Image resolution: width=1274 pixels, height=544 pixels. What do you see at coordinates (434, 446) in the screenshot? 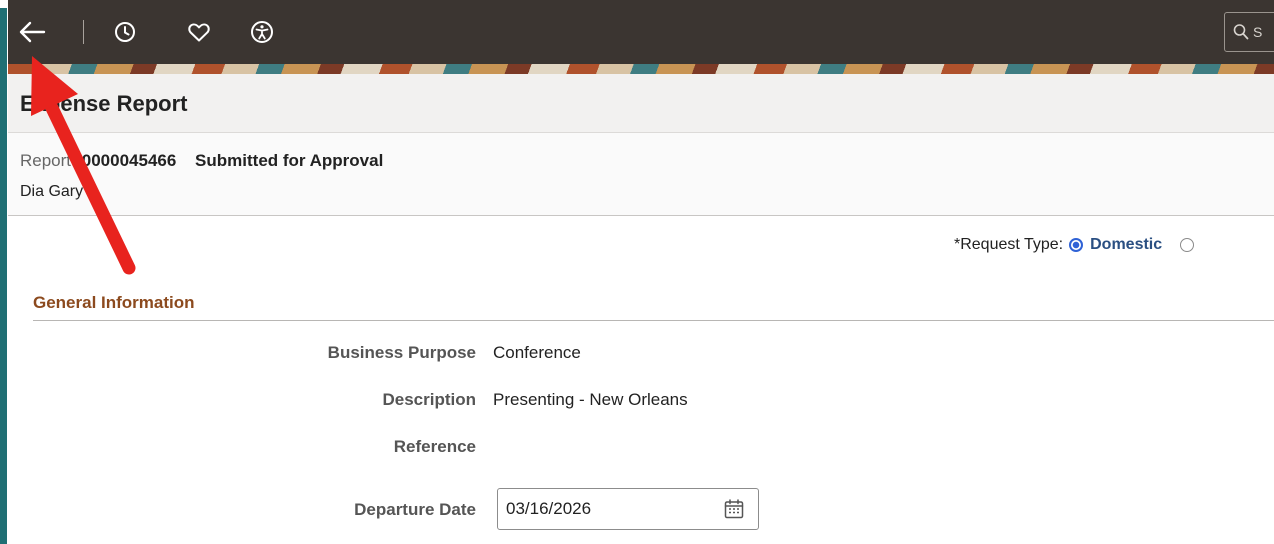
I see `reference-label: Reference` at bounding box center [434, 446].